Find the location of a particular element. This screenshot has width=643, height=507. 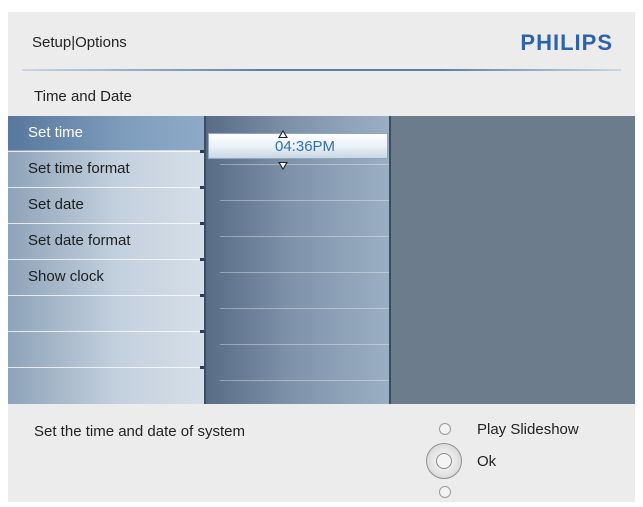

menu-item-set-date-format: Set date format is located at coordinates (106, 241).